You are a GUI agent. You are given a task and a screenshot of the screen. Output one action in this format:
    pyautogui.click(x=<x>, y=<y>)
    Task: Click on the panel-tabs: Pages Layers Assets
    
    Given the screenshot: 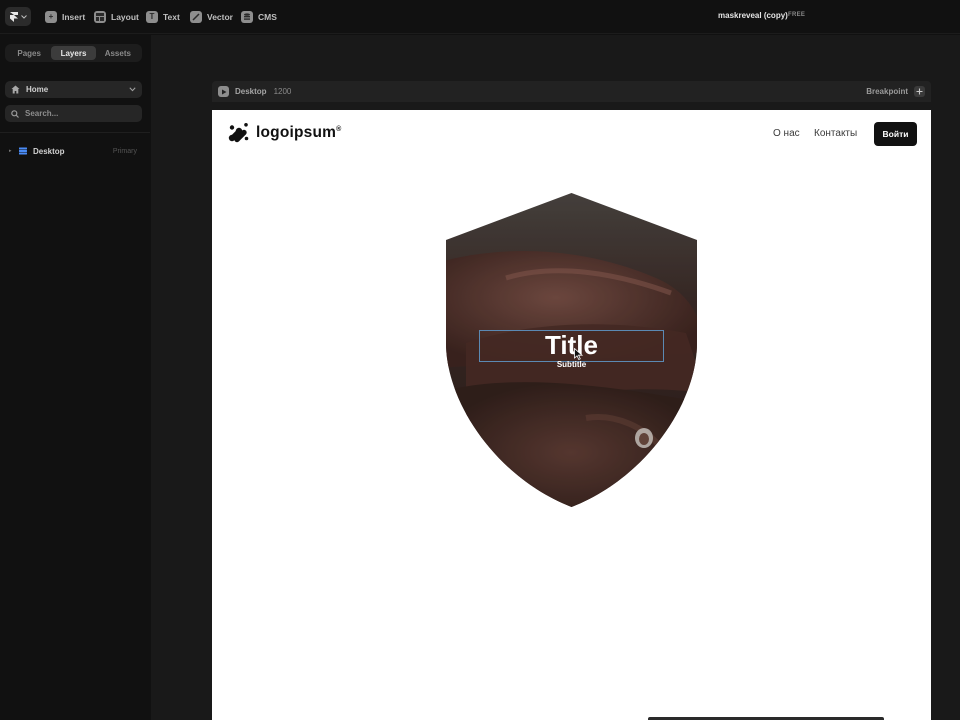 What is the action you would take?
    pyautogui.click(x=73, y=53)
    